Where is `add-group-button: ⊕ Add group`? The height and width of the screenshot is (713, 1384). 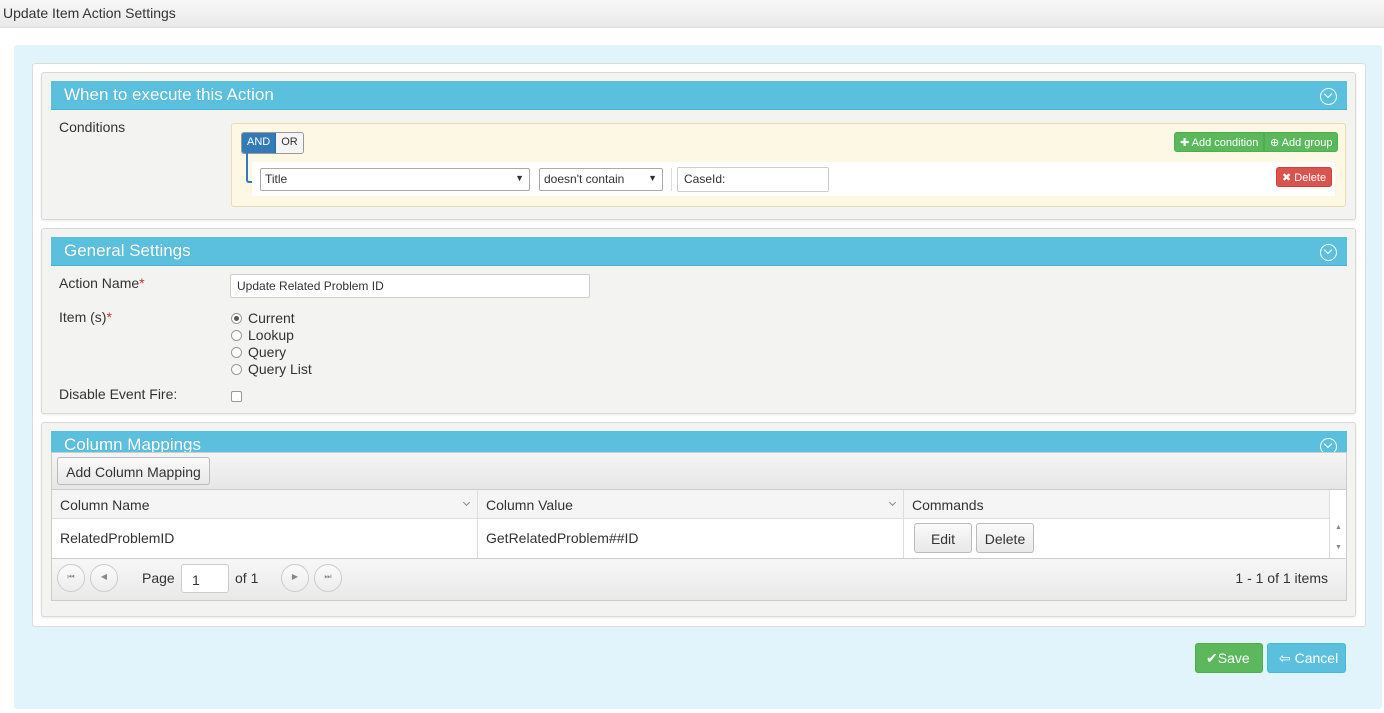
add-group-button: ⊕ Add group is located at coordinates (1301, 142).